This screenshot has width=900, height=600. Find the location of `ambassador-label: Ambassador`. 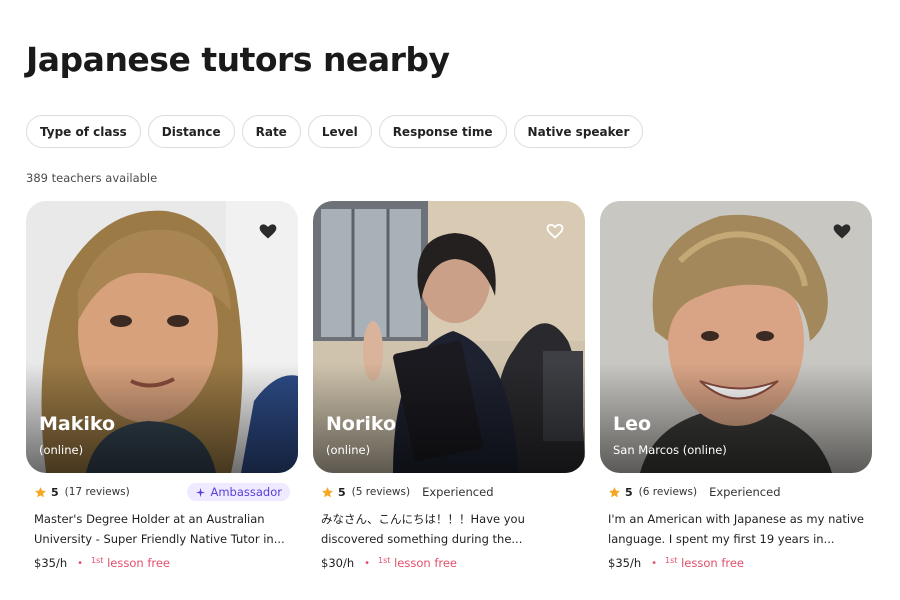

ambassador-label: Ambassador is located at coordinates (246, 492).